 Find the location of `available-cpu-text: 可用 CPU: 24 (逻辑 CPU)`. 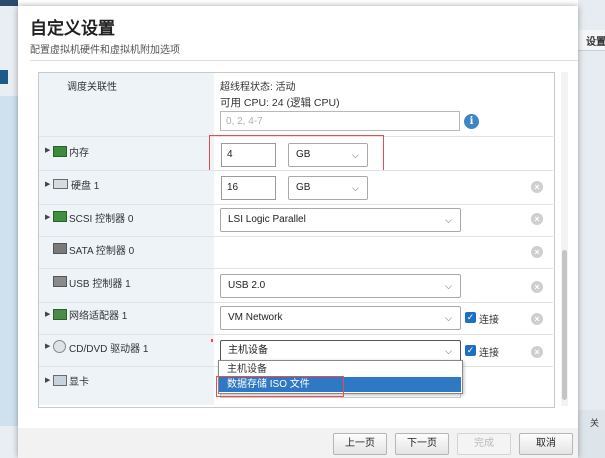

available-cpu-text: 可用 CPU: 24 (逻辑 CPU) is located at coordinates (280, 103).